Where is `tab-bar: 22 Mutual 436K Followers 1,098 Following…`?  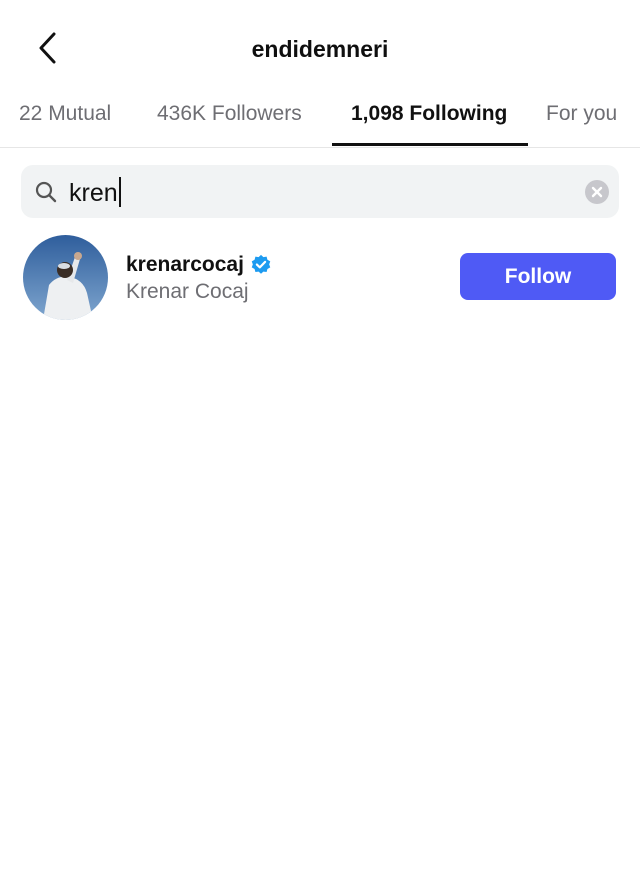
tab-bar: 22 Mutual 436K Followers 1,098 Following… is located at coordinates (320, 123).